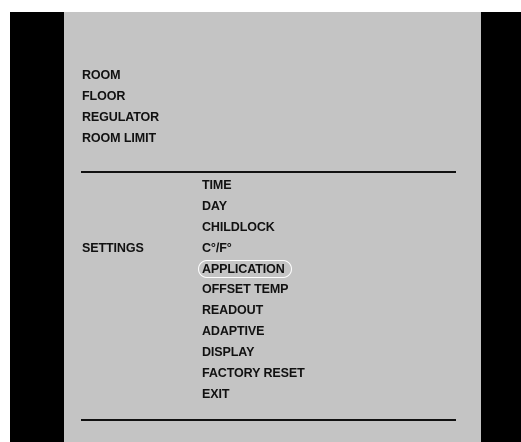 Image resolution: width=521 pixels, height=442 pixels. What do you see at coordinates (268, 420) in the screenshot?
I see `menu-divider-bottom` at bounding box center [268, 420].